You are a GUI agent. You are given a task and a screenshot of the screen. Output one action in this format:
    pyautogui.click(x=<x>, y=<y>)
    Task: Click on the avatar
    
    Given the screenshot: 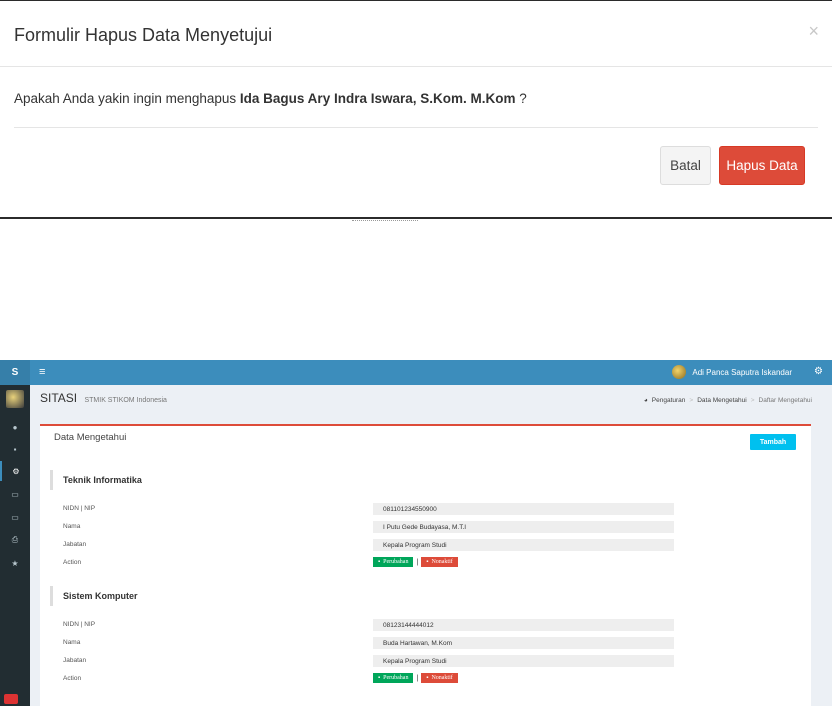 What is the action you would take?
    pyautogui.click(x=679, y=372)
    